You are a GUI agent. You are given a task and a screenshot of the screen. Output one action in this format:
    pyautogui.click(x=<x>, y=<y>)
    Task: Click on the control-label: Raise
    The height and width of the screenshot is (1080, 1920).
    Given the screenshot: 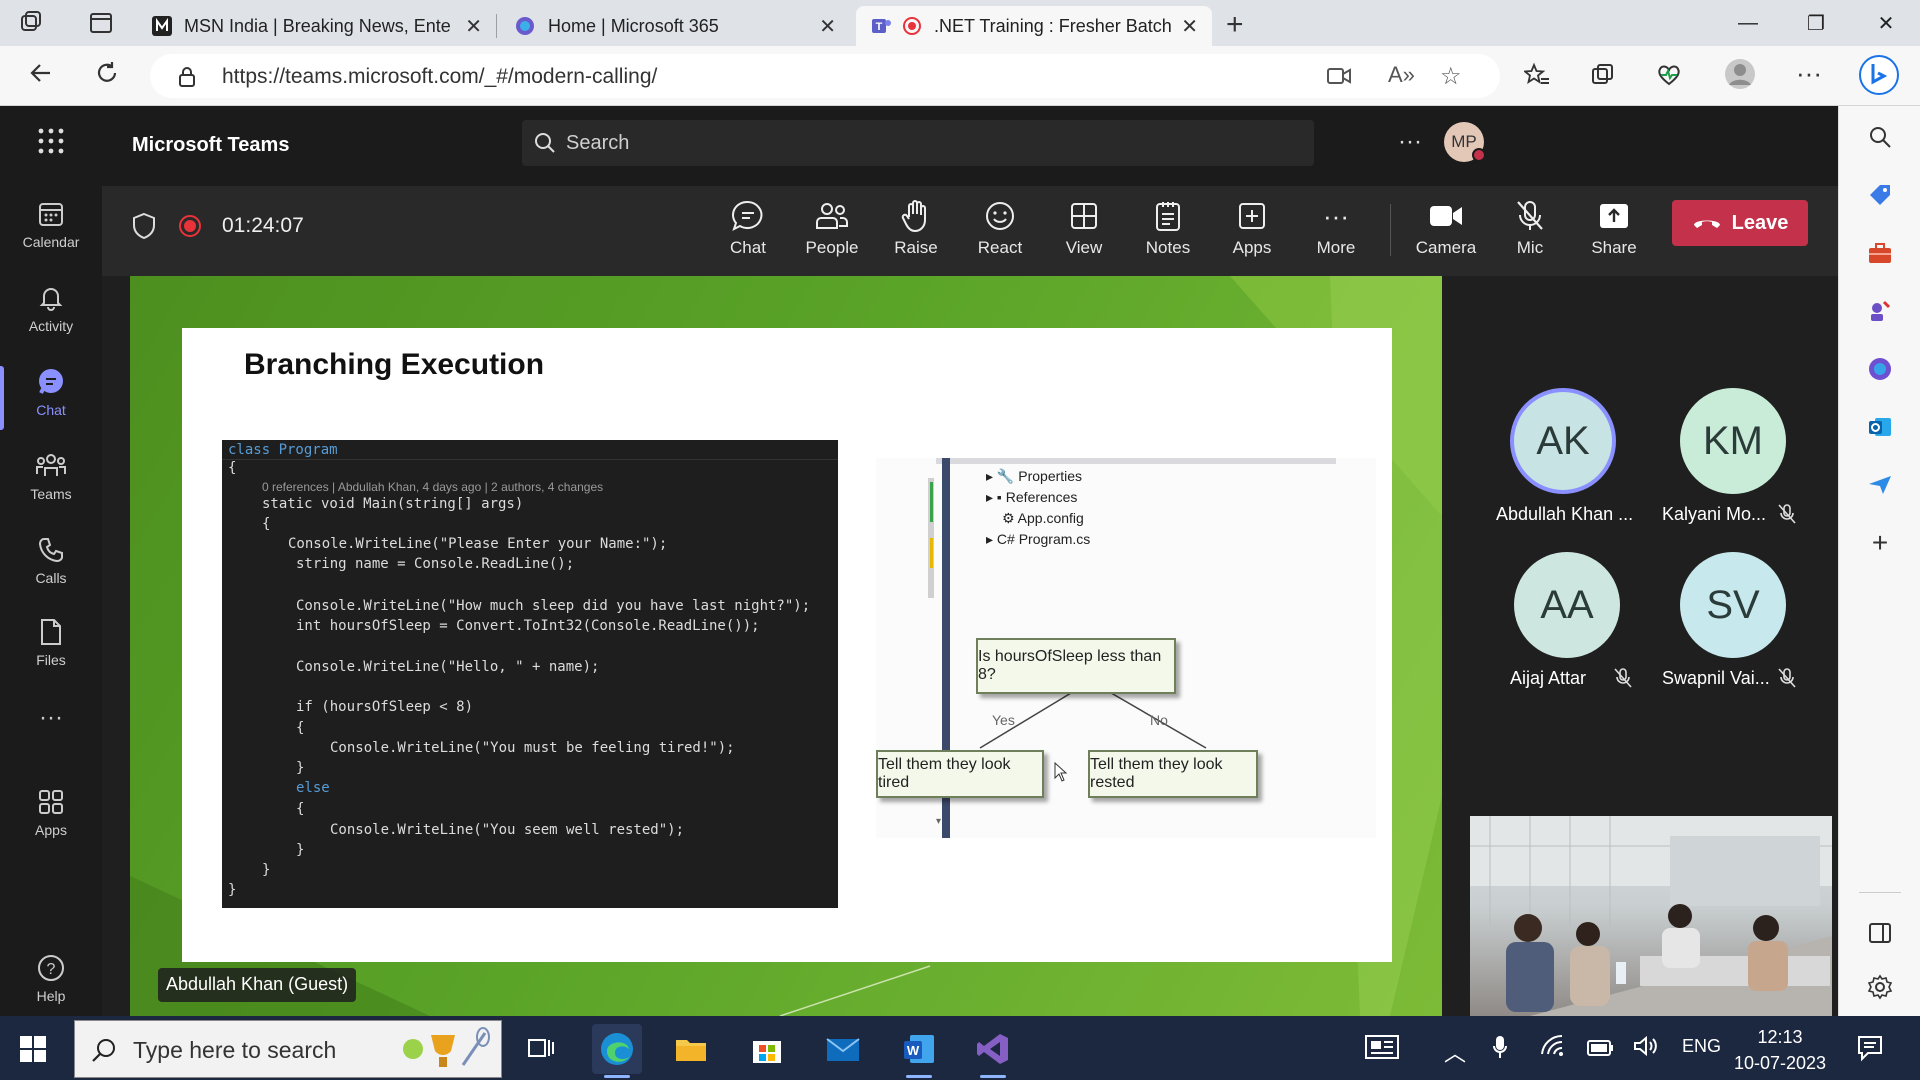 What is the action you would take?
    pyautogui.click(x=916, y=247)
    